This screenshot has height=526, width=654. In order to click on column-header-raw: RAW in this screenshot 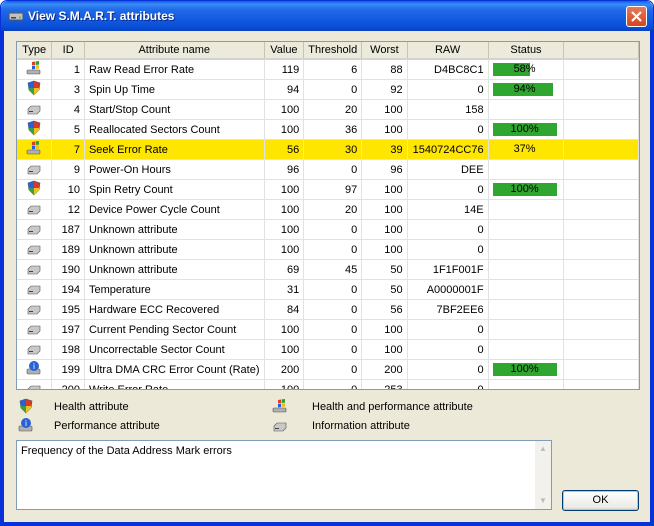, I will do `click(448, 51)`.